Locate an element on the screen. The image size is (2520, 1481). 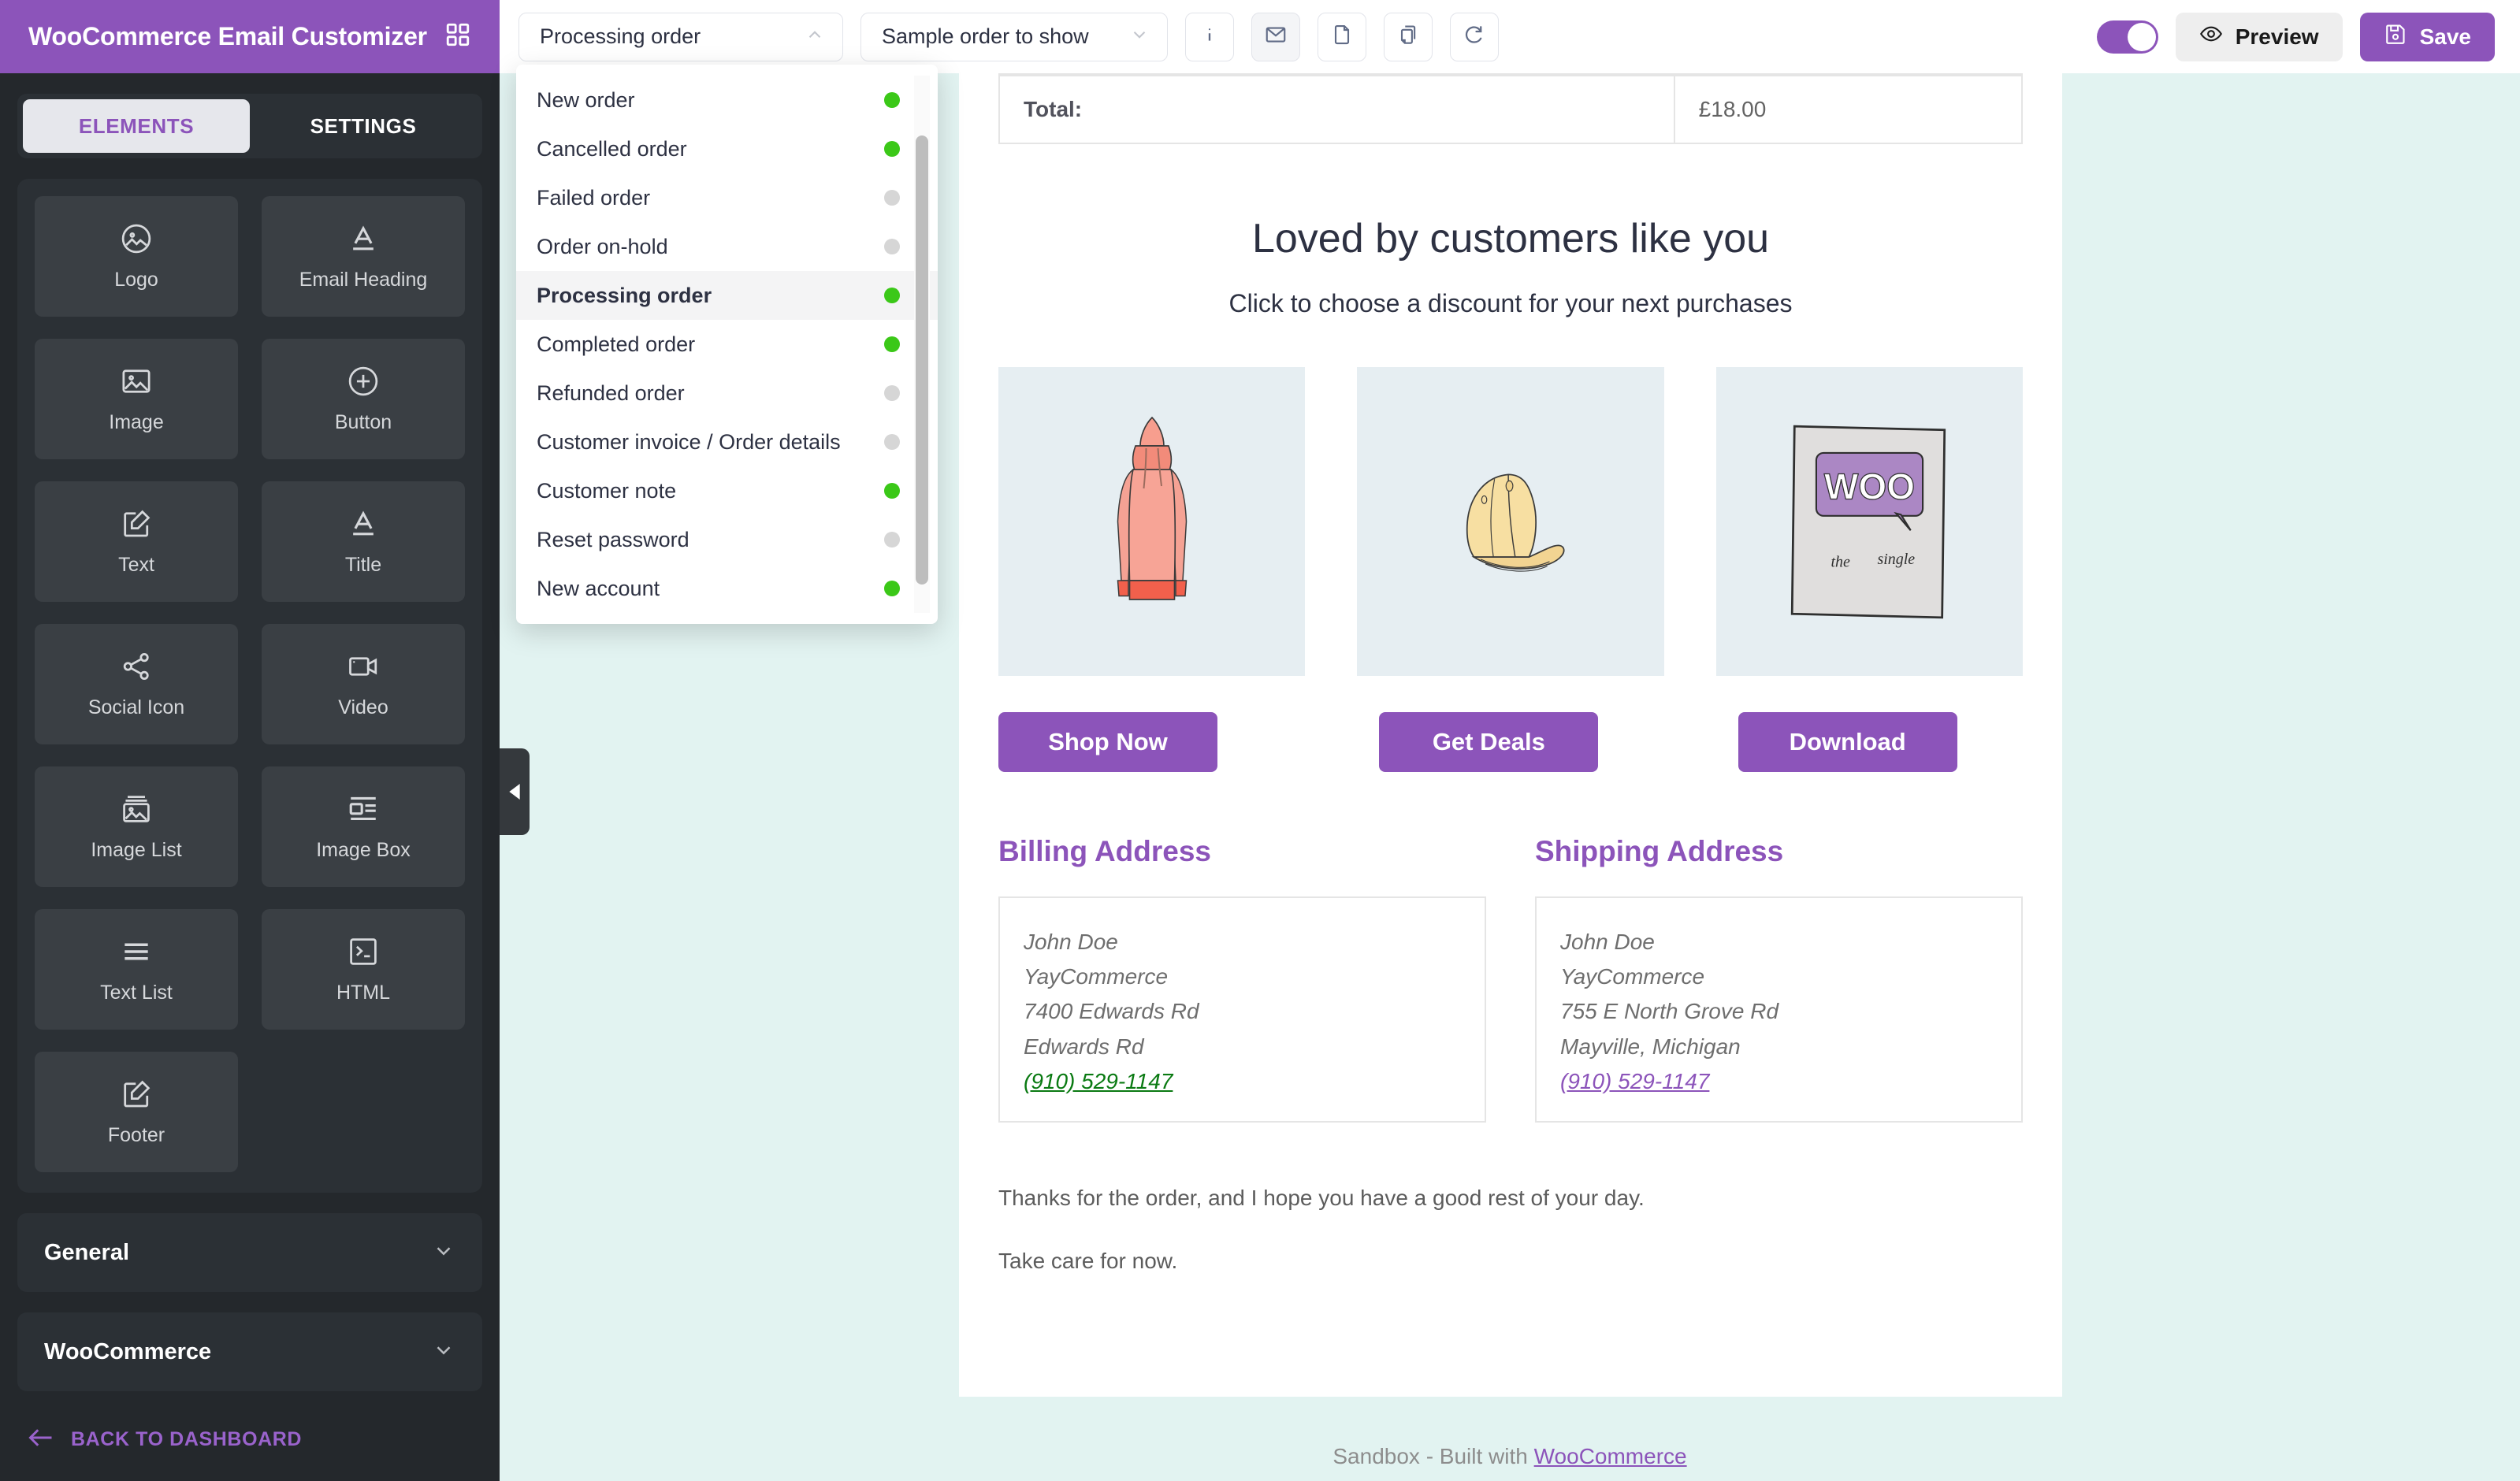
product-card: Shop Now is located at coordinates (1152, 569).